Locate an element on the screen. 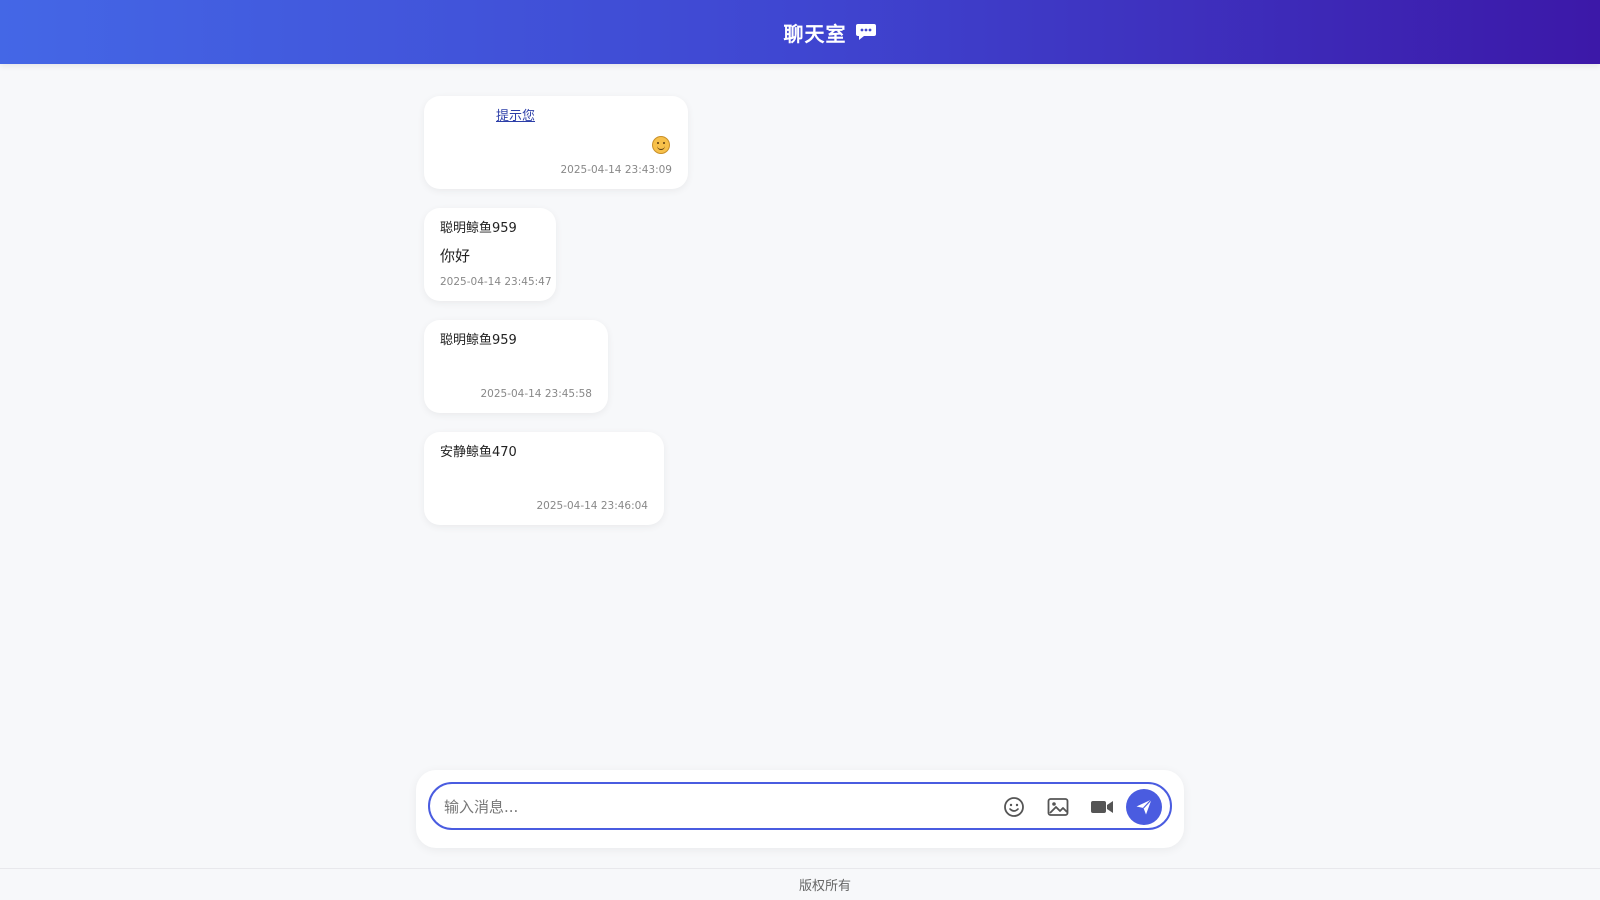  message-bubble: 聪明鲸鱼959 2025-04-14 23:45:58 is located at coordinates (516, 366).